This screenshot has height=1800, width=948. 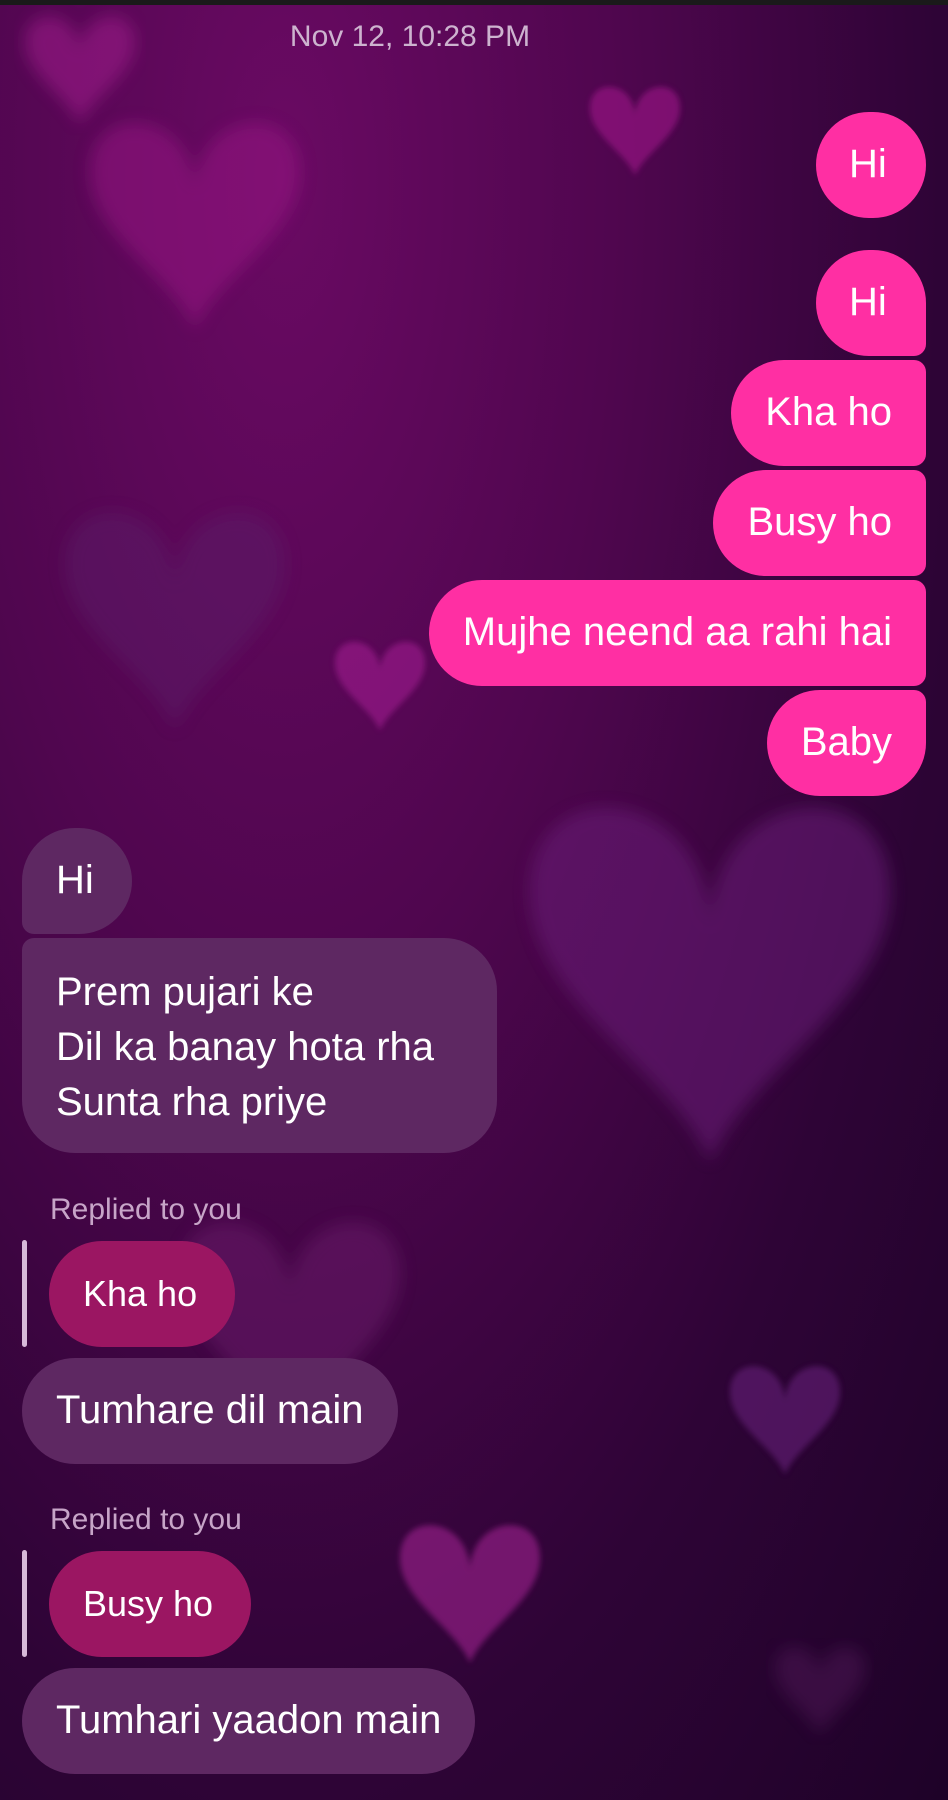 I want to click on message-line: Dil ka banay hota rha, so click(x=245, y=1047).